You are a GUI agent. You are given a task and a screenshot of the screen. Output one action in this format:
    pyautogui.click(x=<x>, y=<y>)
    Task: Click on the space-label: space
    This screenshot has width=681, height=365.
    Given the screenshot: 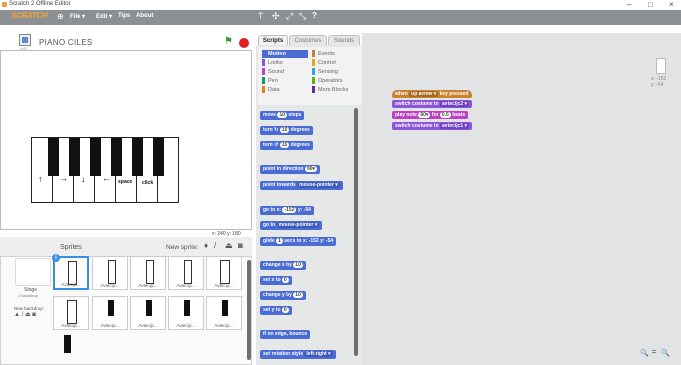 What is the action you would take?
    pyautogui.click(x=125, y=182)
    